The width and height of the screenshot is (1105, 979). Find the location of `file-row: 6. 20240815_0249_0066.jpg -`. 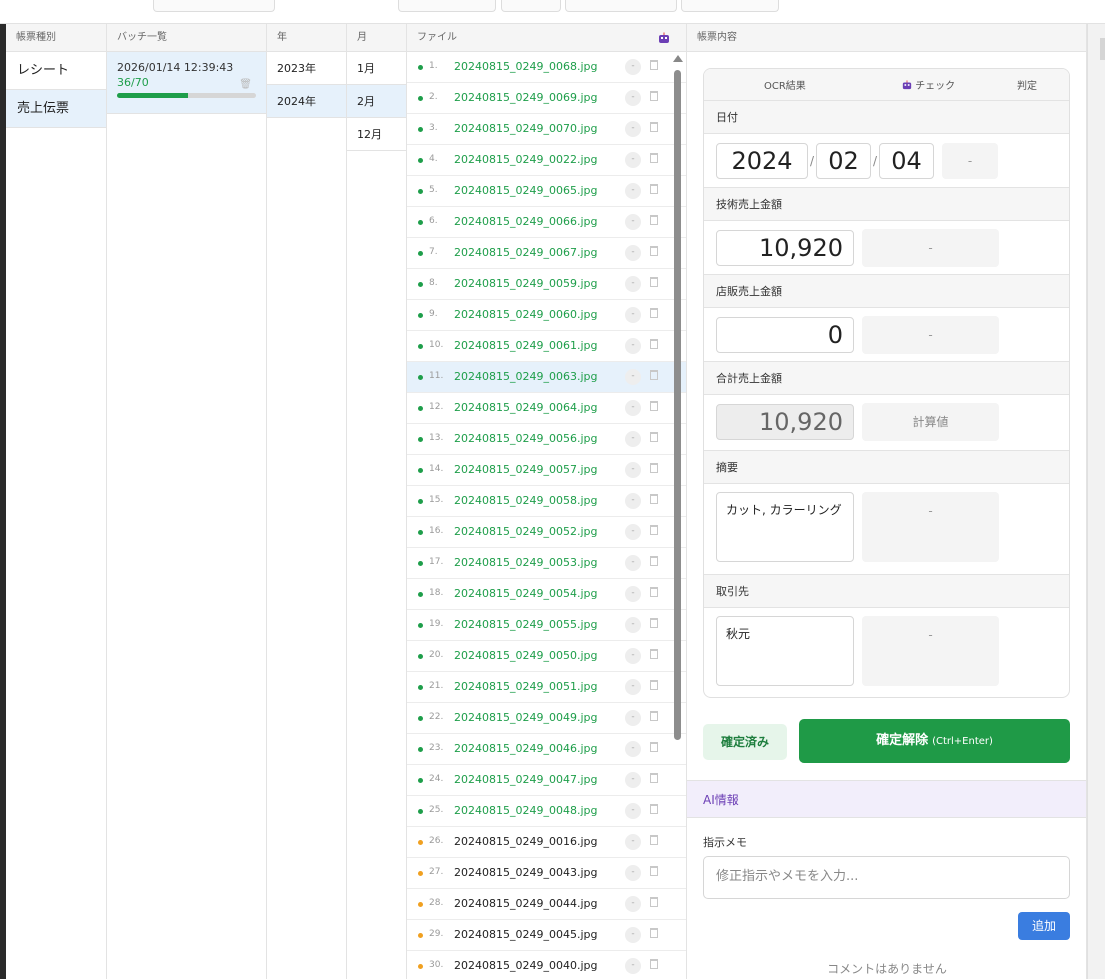

file-row: 6. 20240815_0249_0066.jpg - is located at coordinates (546, 222).